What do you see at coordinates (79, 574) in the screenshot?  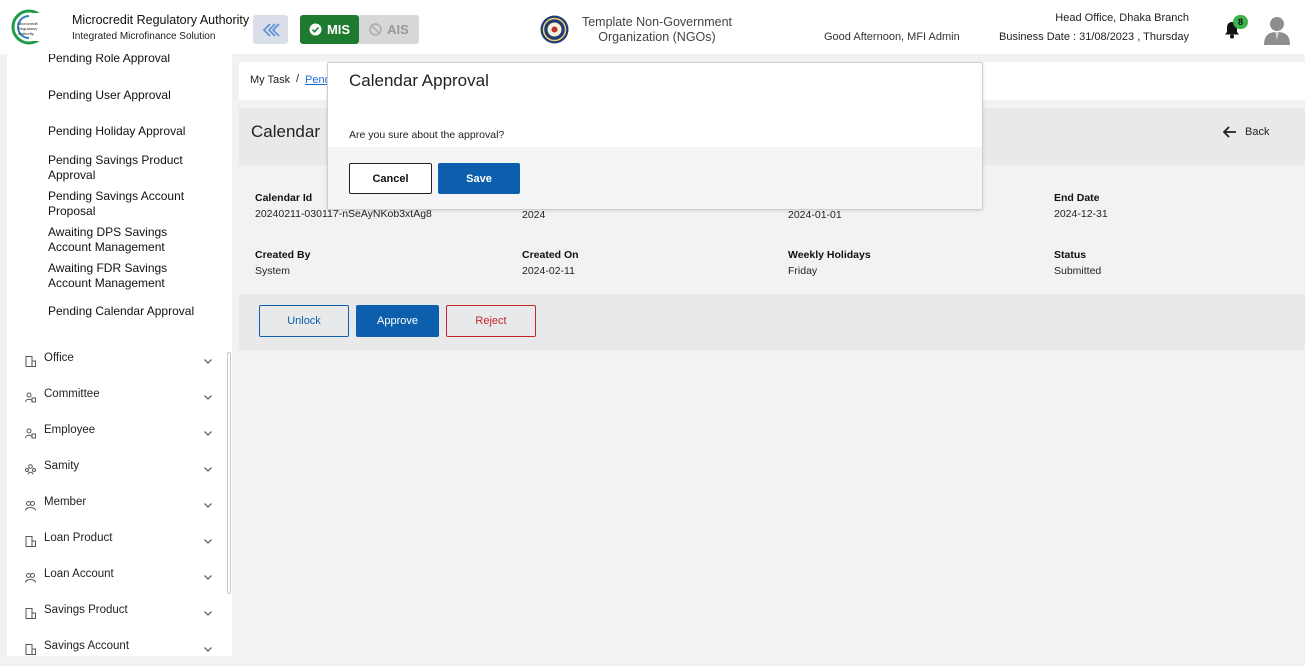 I see `sidebar-menu-label: Loan Account` at bounding box center [79, 574].